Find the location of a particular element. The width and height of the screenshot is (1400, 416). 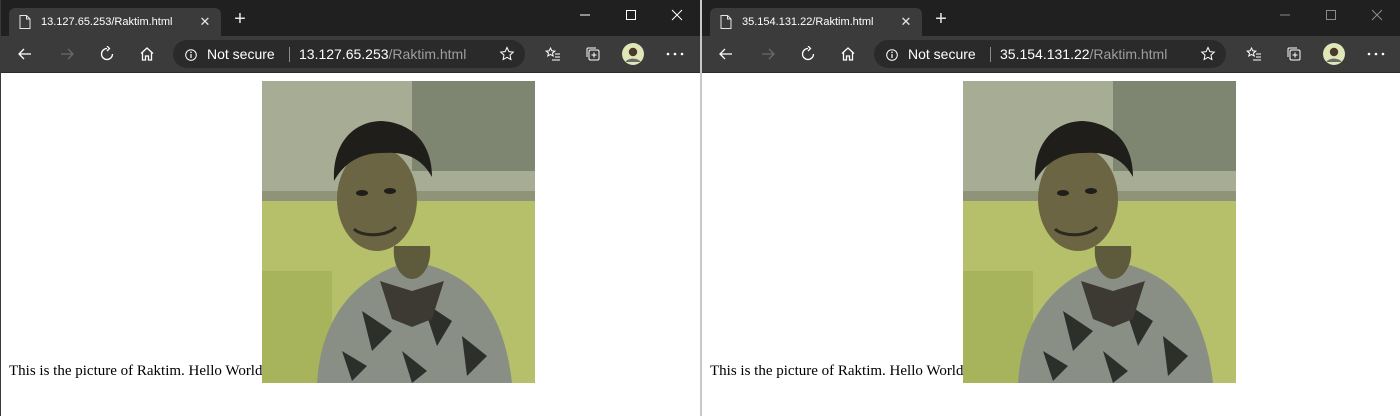

title-bar: 35.154.131.22/Raktim.html ✕ + is located at coordinates (1051, 18).